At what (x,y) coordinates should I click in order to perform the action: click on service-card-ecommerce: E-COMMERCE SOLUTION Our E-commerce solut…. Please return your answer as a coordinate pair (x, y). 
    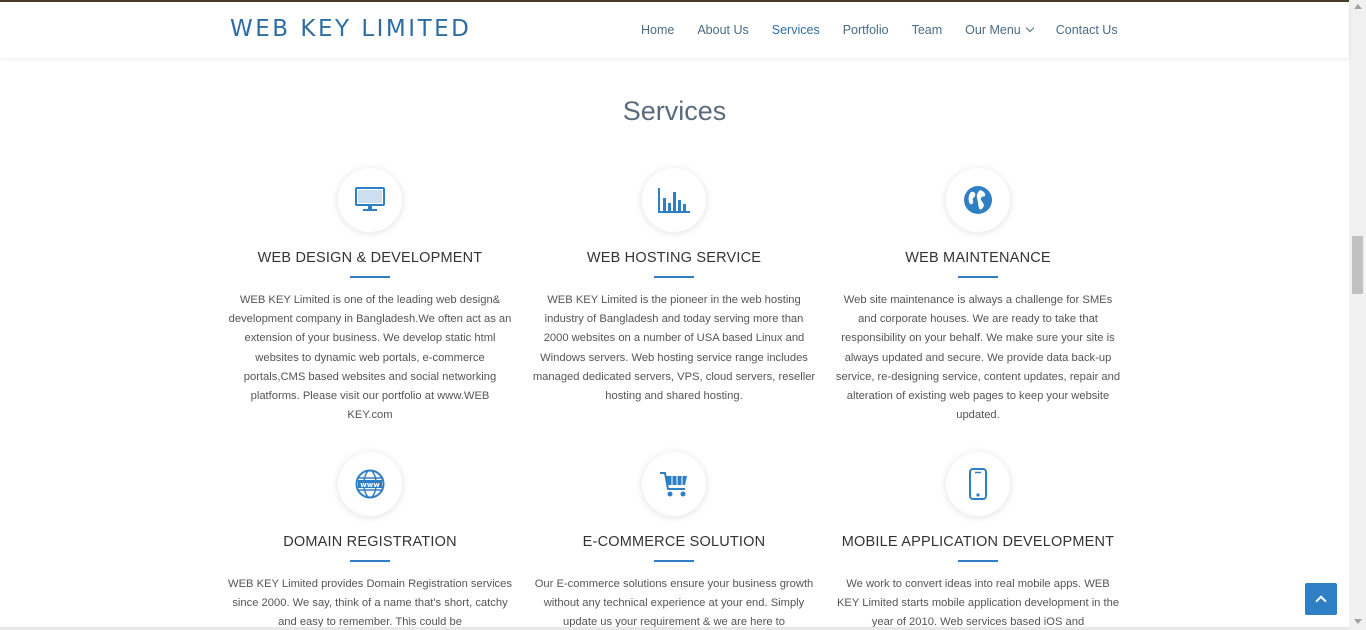
    Looking at the image, I should click on (674, 541).